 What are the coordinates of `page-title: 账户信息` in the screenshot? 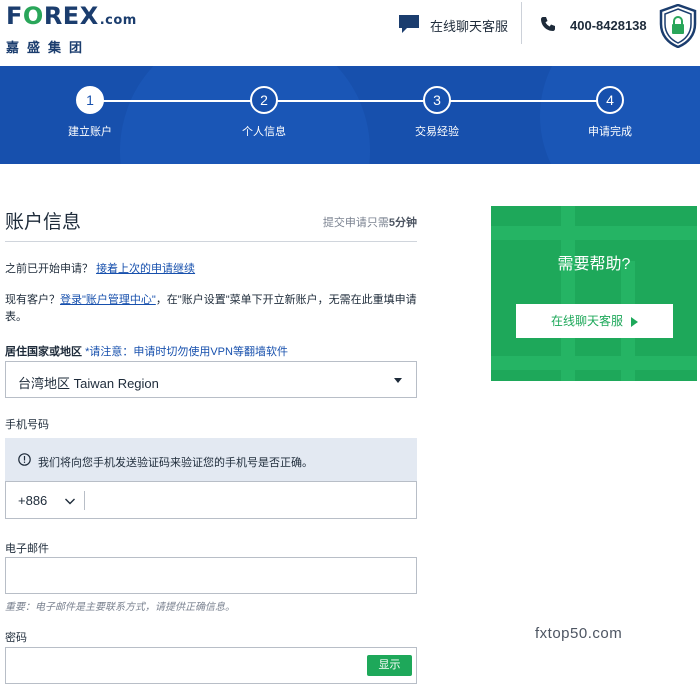 It's located at (43, 222).